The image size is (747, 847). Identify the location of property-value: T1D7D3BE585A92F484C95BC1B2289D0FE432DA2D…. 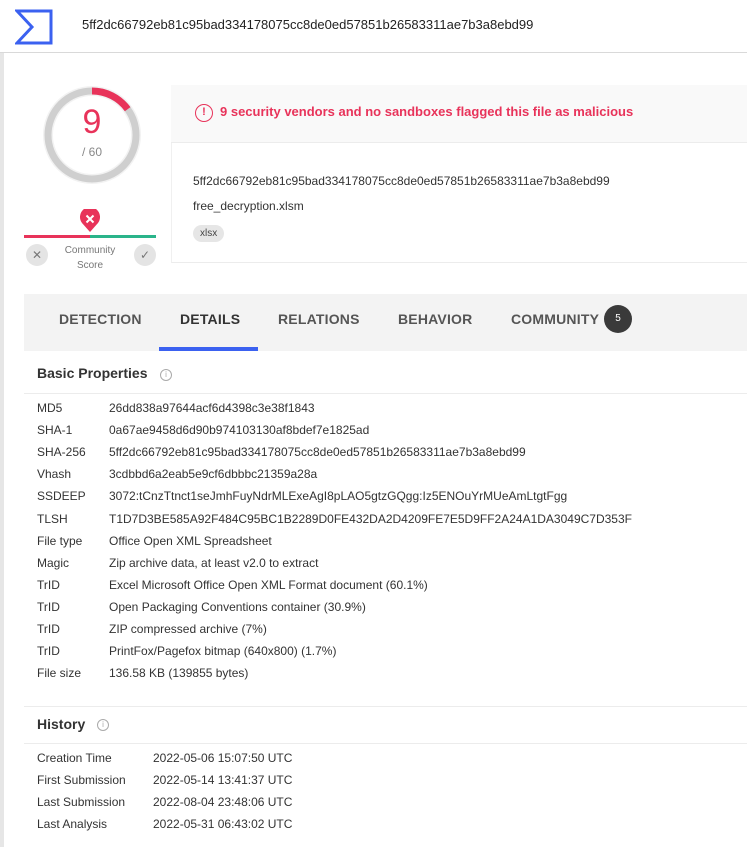
(370, 519).